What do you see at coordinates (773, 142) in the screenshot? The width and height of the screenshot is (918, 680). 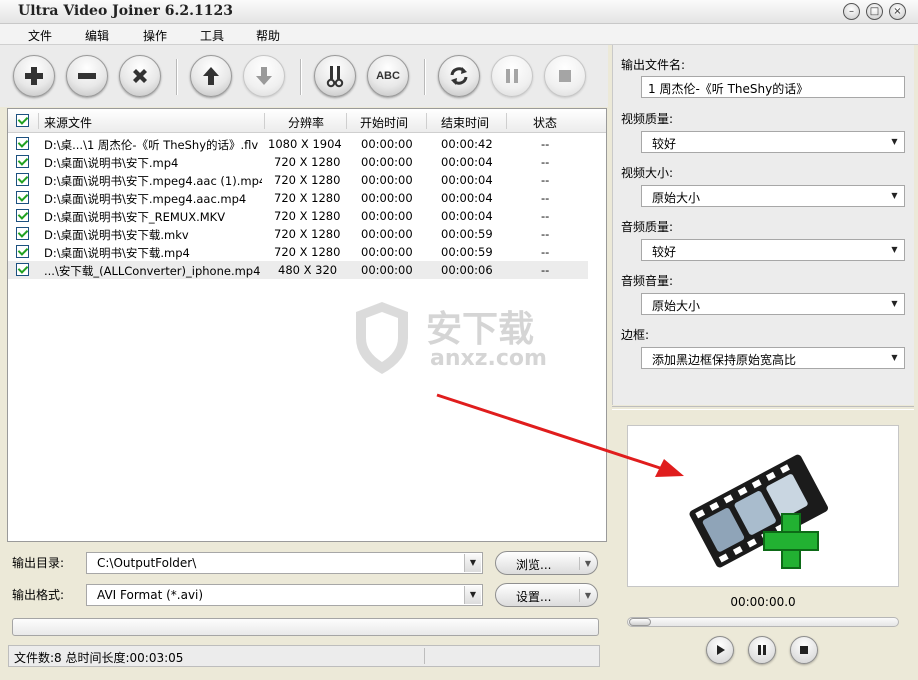 I see `video-quality-select: 较好 ▼` at bounding box center [773, 142].